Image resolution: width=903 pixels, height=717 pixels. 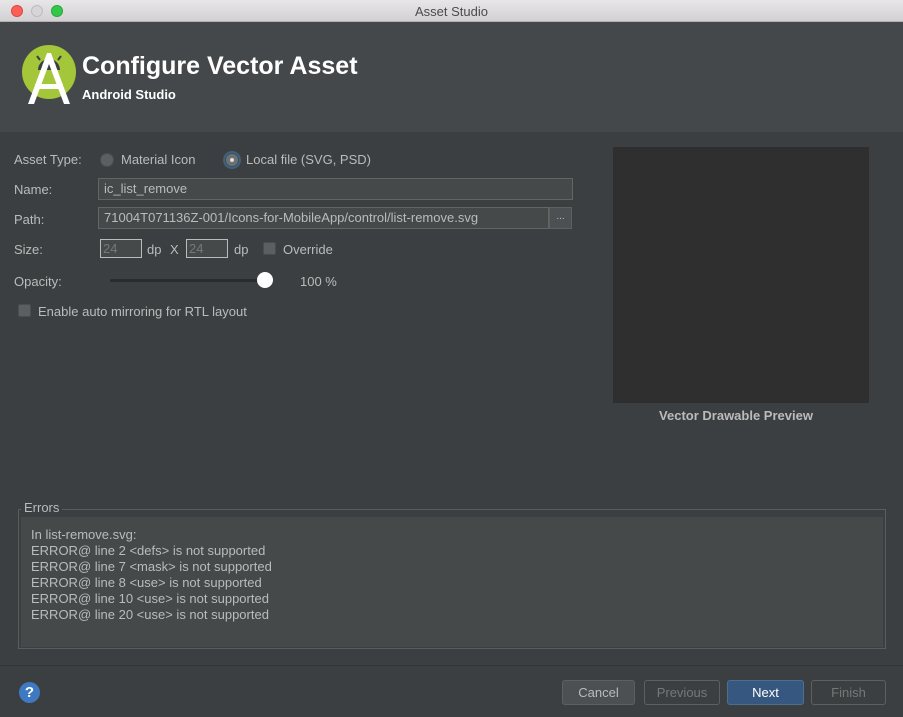 I want to click on finish-button: Finish, so click(x=848, y=692).